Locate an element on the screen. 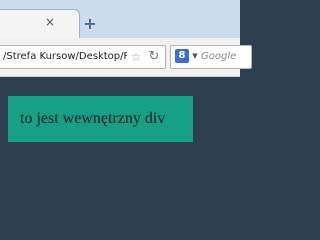 The image size is (320, 240). search-box: 8 ▼ Google is located at coordinates (211, 57).